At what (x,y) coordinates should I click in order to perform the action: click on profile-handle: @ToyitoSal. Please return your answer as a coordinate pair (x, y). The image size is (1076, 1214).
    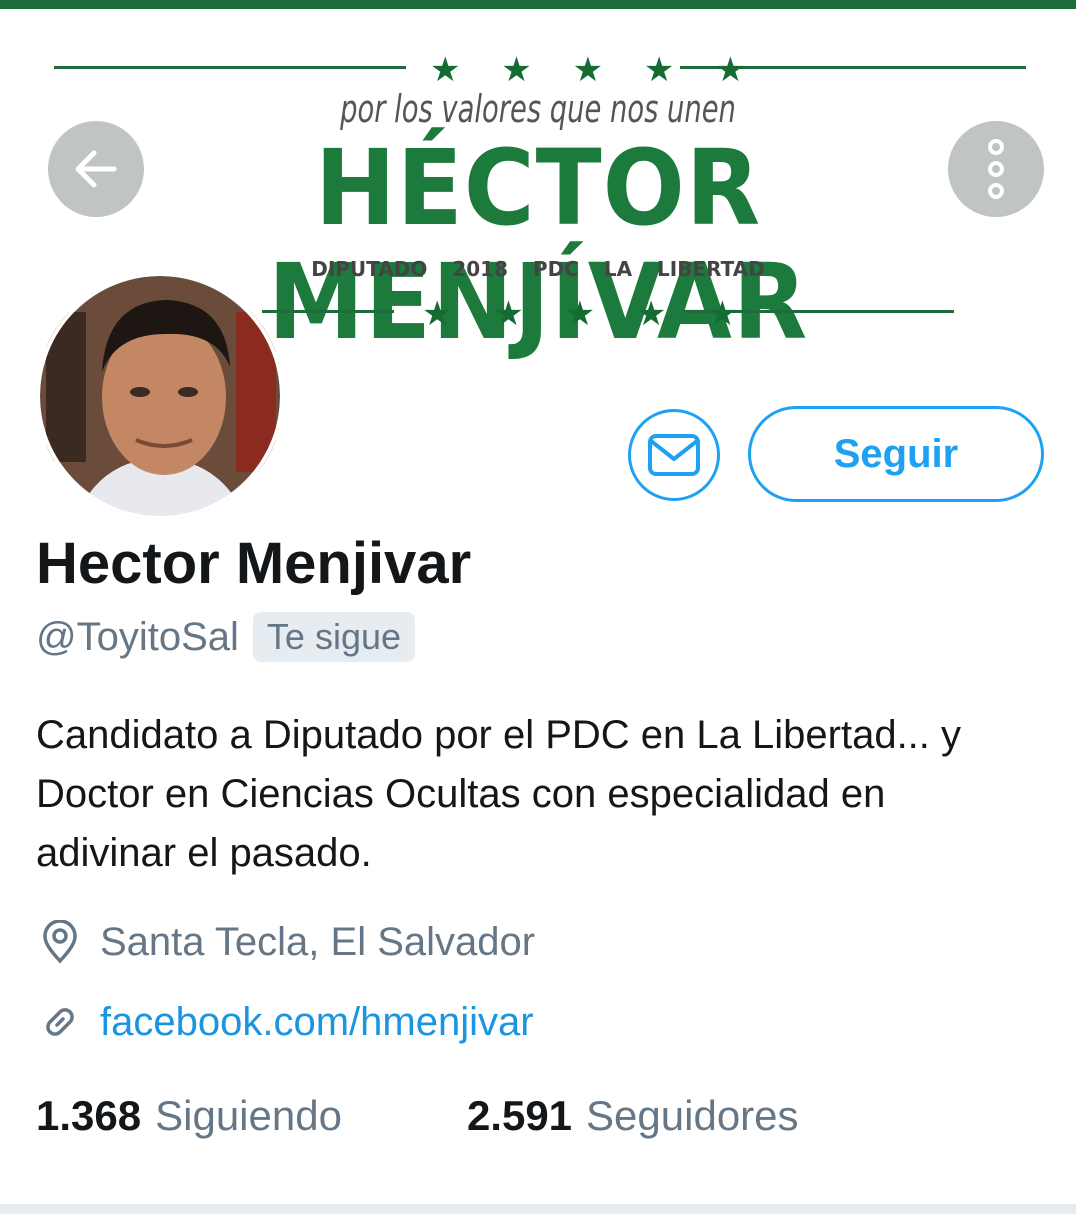
    Looking at the image, I should click on (137, 636).